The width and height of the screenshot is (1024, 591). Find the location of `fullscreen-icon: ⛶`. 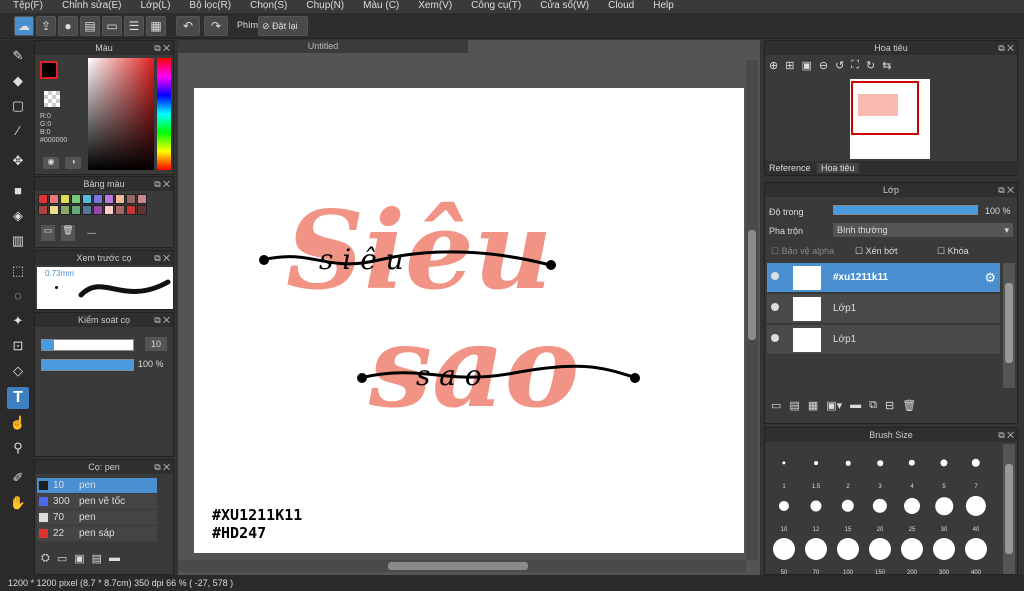

fullscreen-icon: ⛶ is located at coordinates (855, 65).